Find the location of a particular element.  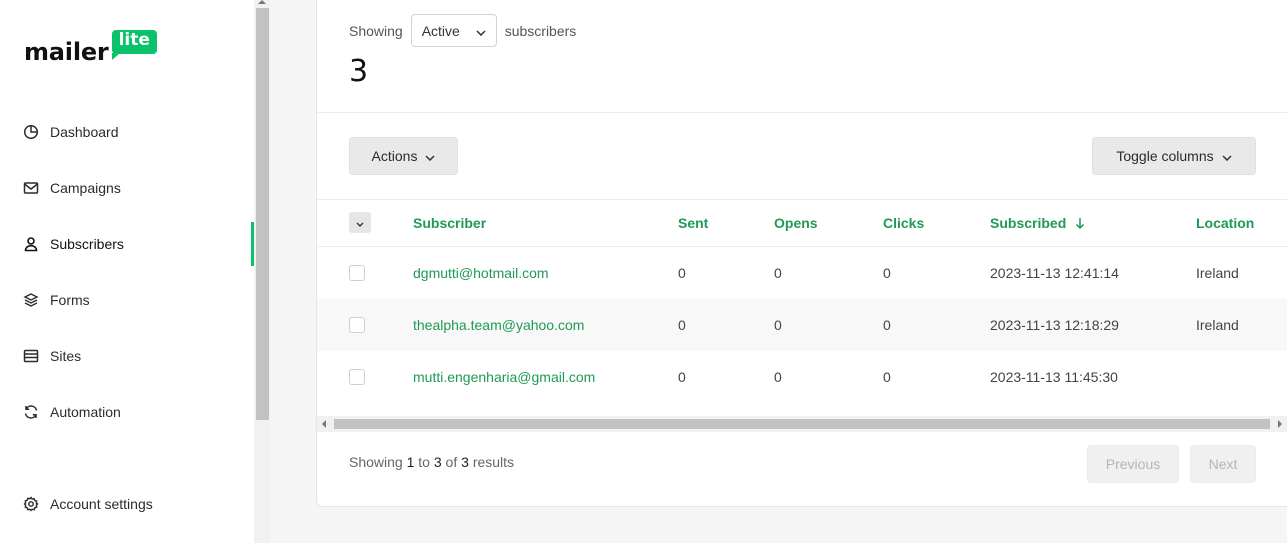

select-all-dropdown is located at coordinates (360, 222).